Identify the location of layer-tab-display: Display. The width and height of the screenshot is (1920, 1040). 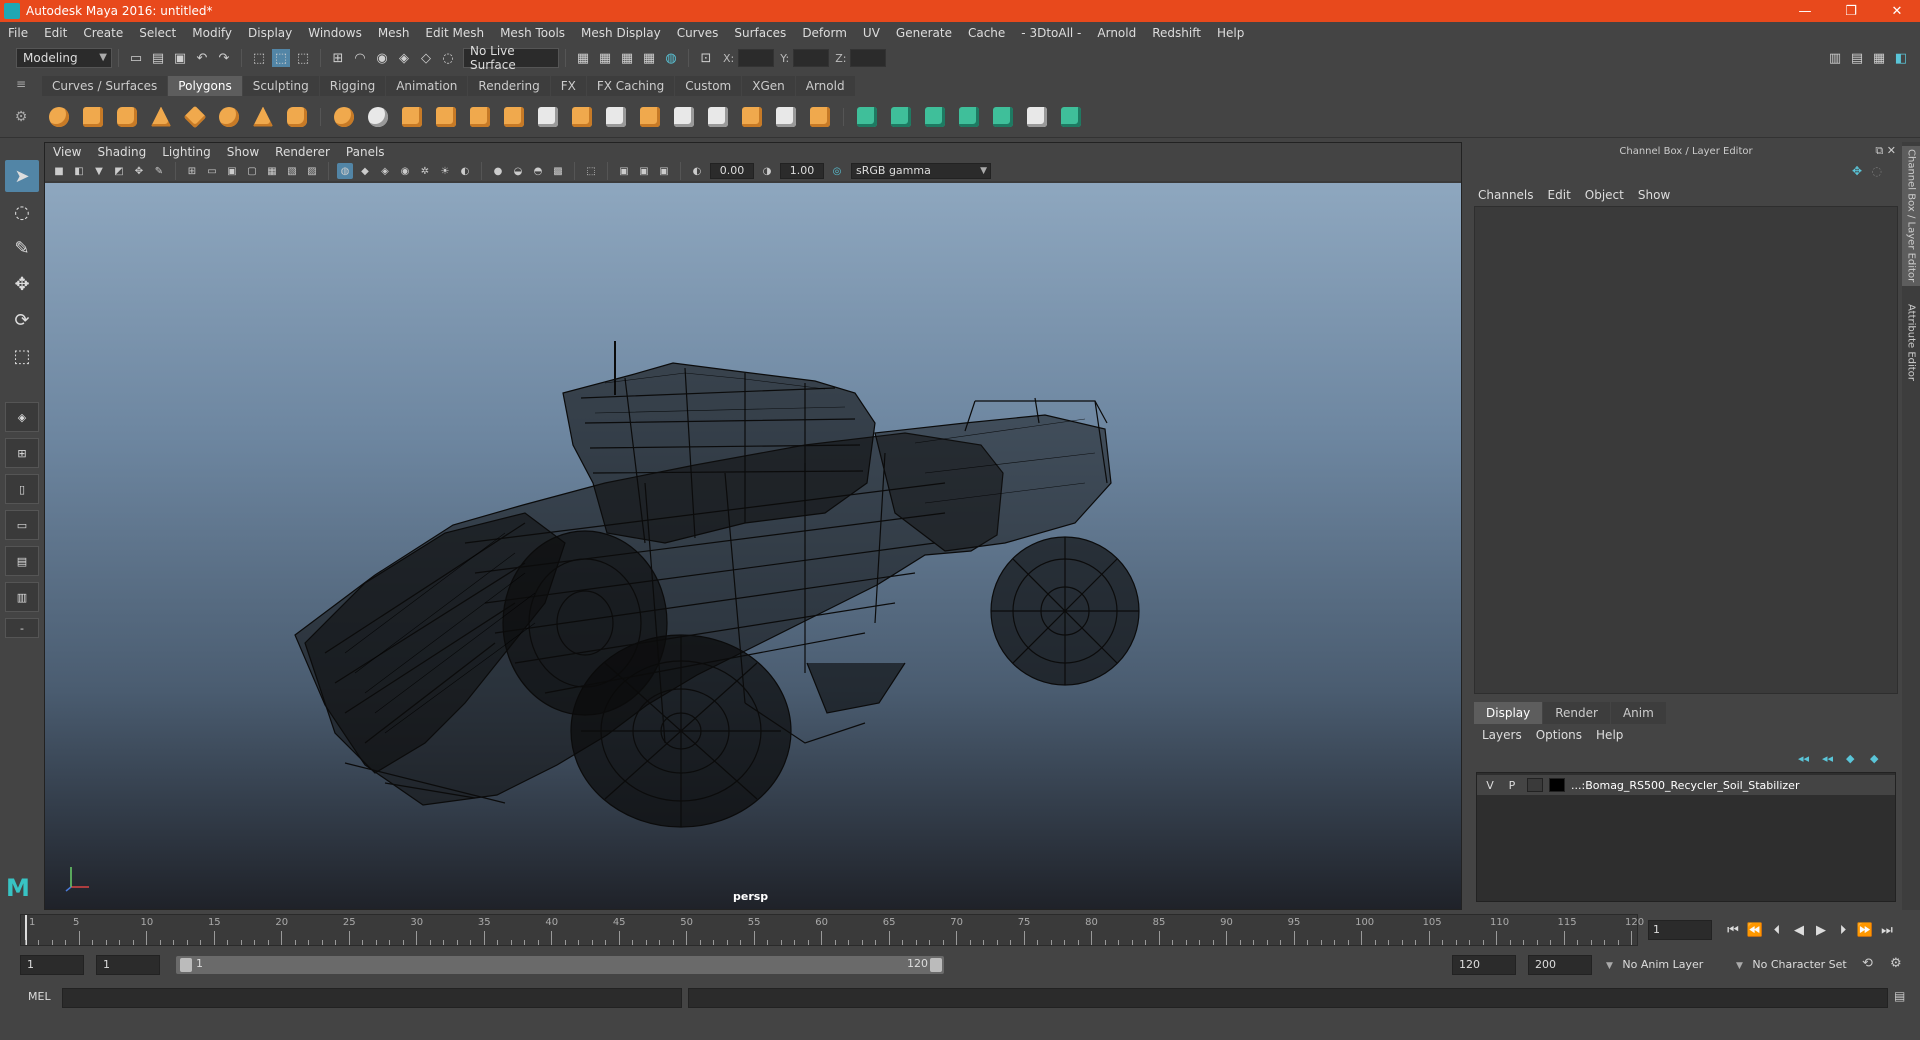
(1508, 713).